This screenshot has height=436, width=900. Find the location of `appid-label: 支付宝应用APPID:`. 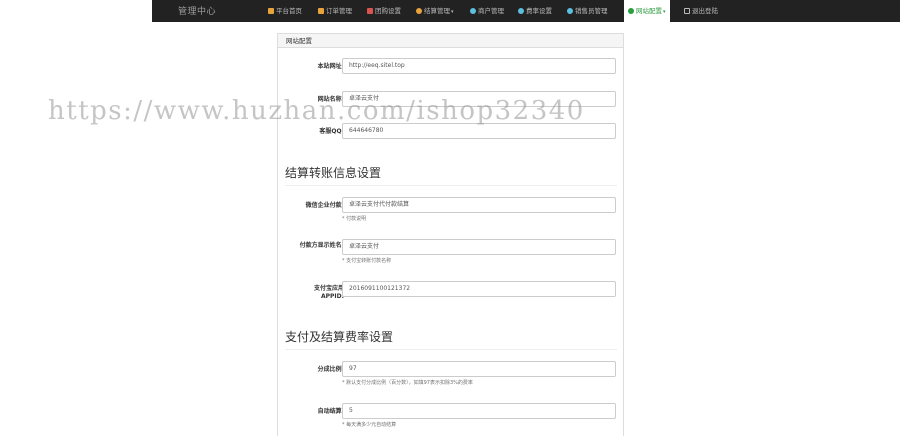

appid-label: 支付宝应用APPID: is located at coordinates (328, 292).